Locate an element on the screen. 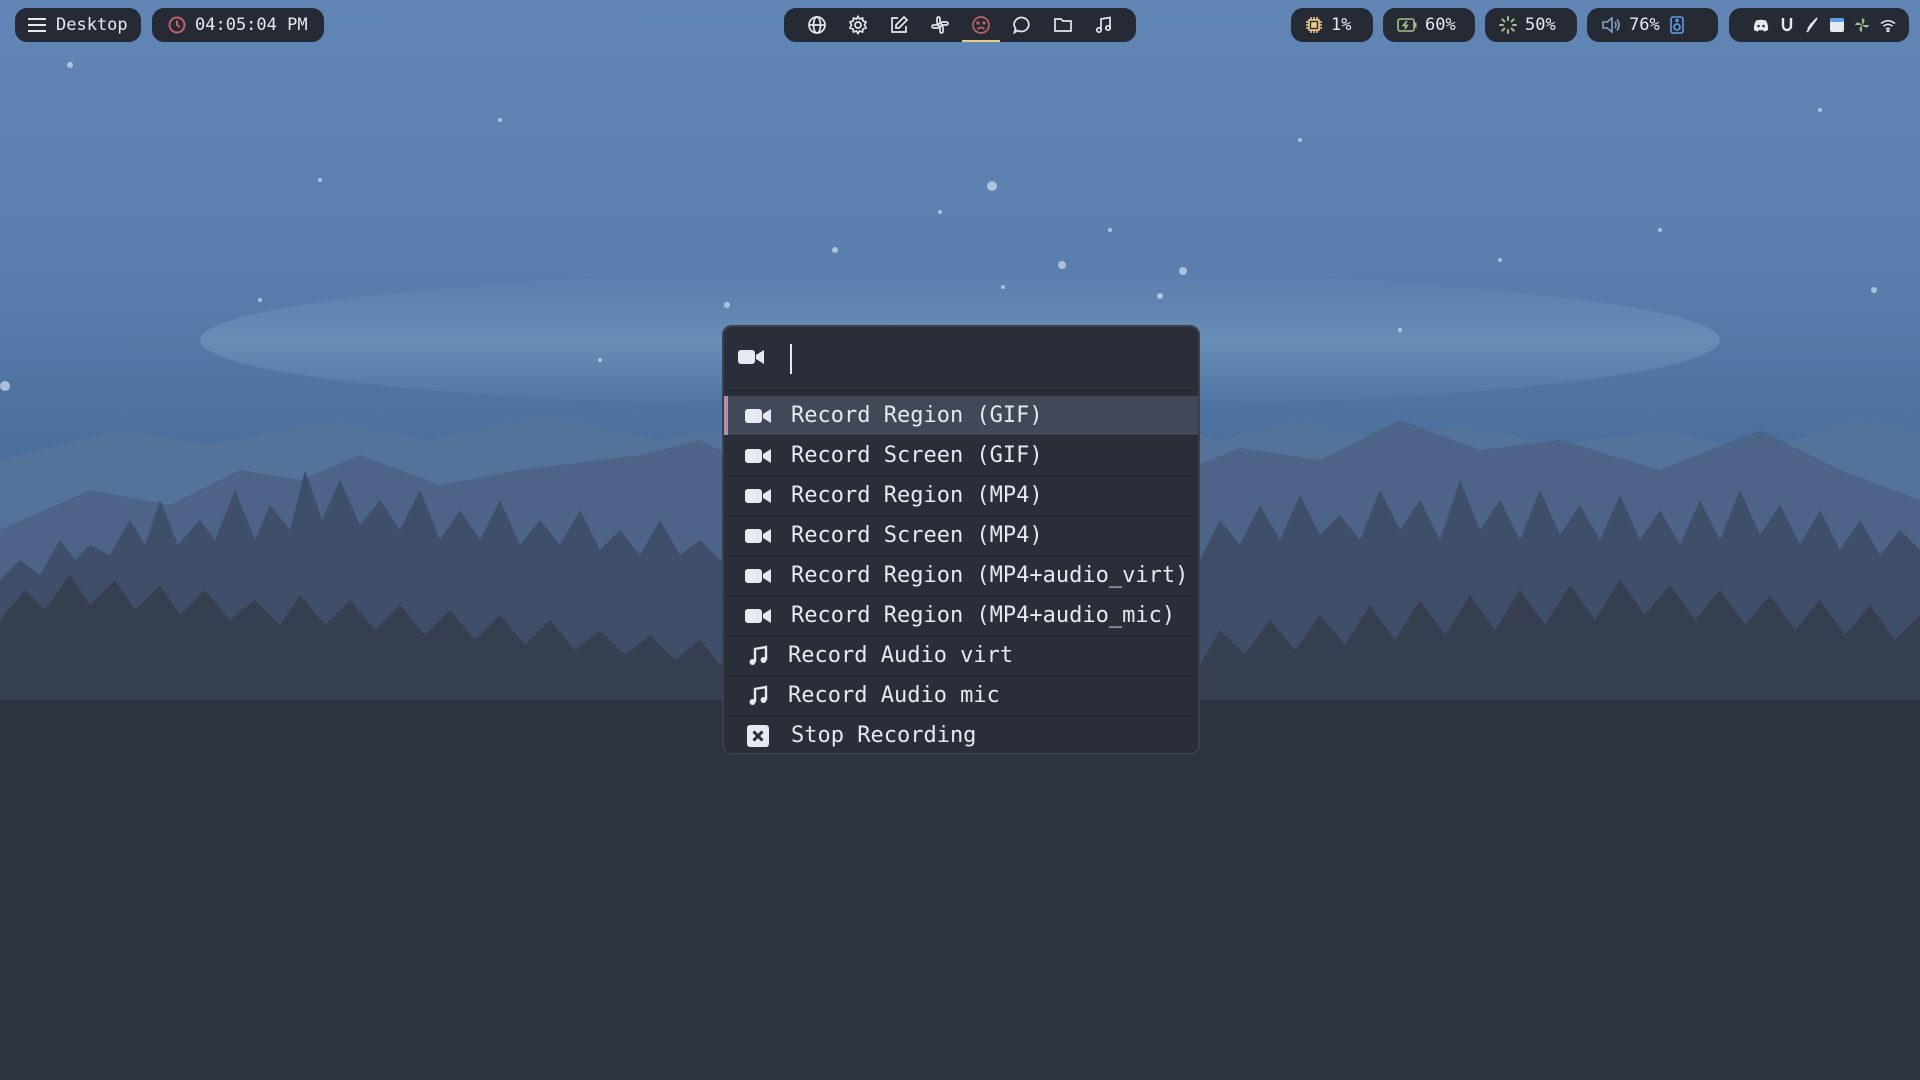 This screenshot has height=1080, width=1920. cpu-widget: 1% is located at coordinates (1332, 25).